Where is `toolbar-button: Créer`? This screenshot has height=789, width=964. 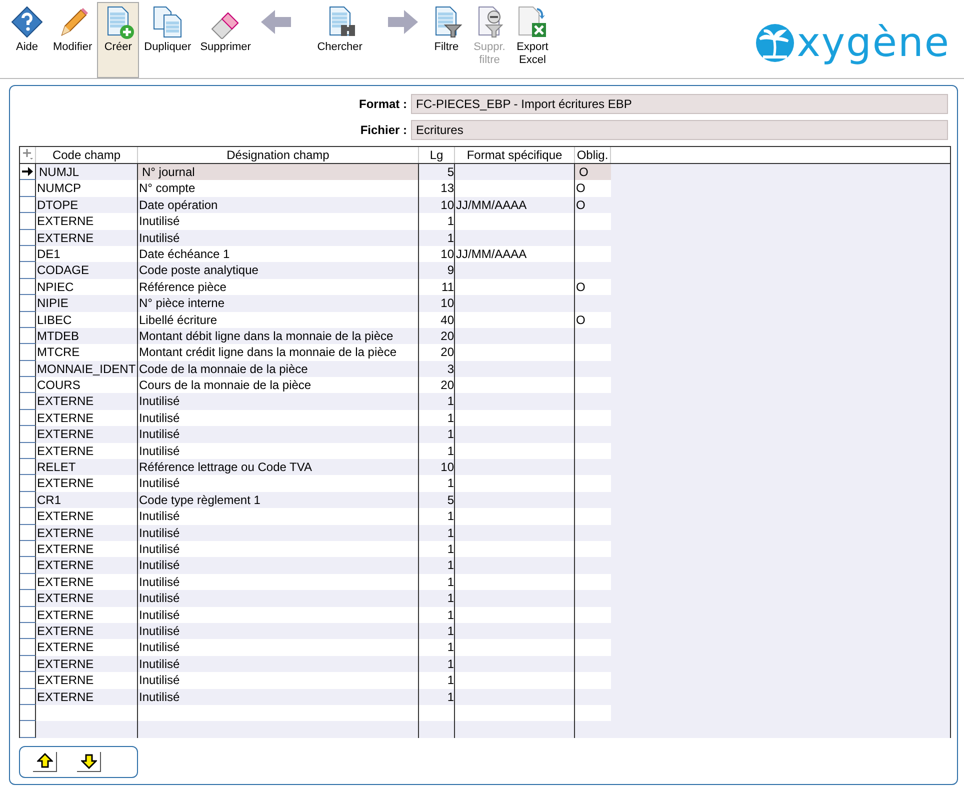 toolbar-button: Créer is located at coordinates (118, 40).